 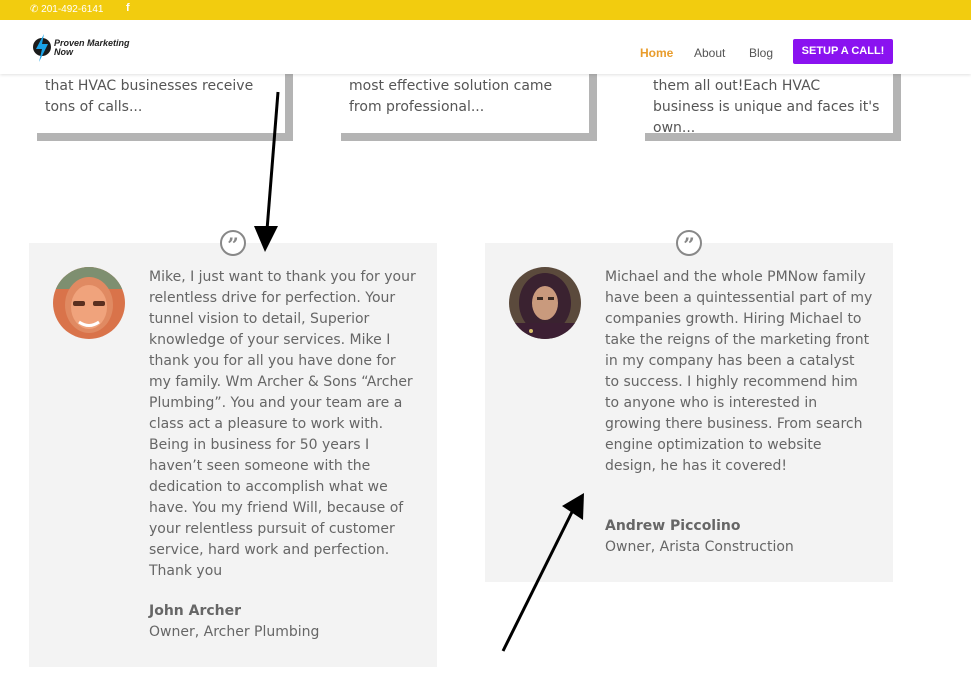 I want to click on nav-home: Home, so click(x=656, y=53).